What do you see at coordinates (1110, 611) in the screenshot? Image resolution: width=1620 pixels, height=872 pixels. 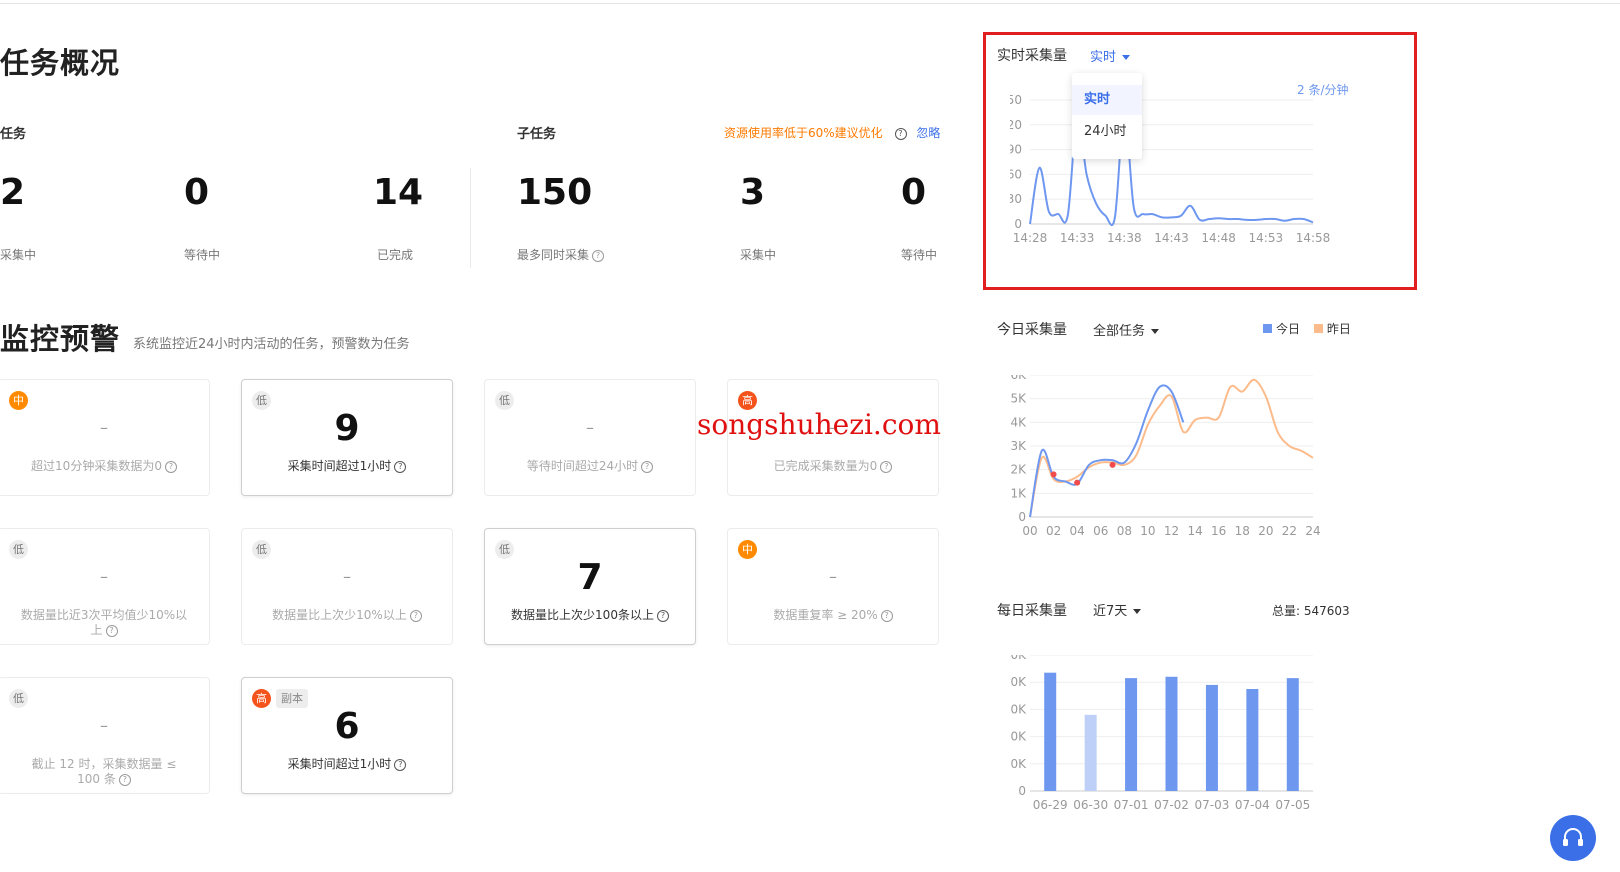 I see `daily-filter-value: 近7天` at bounding box center [1110, 611].